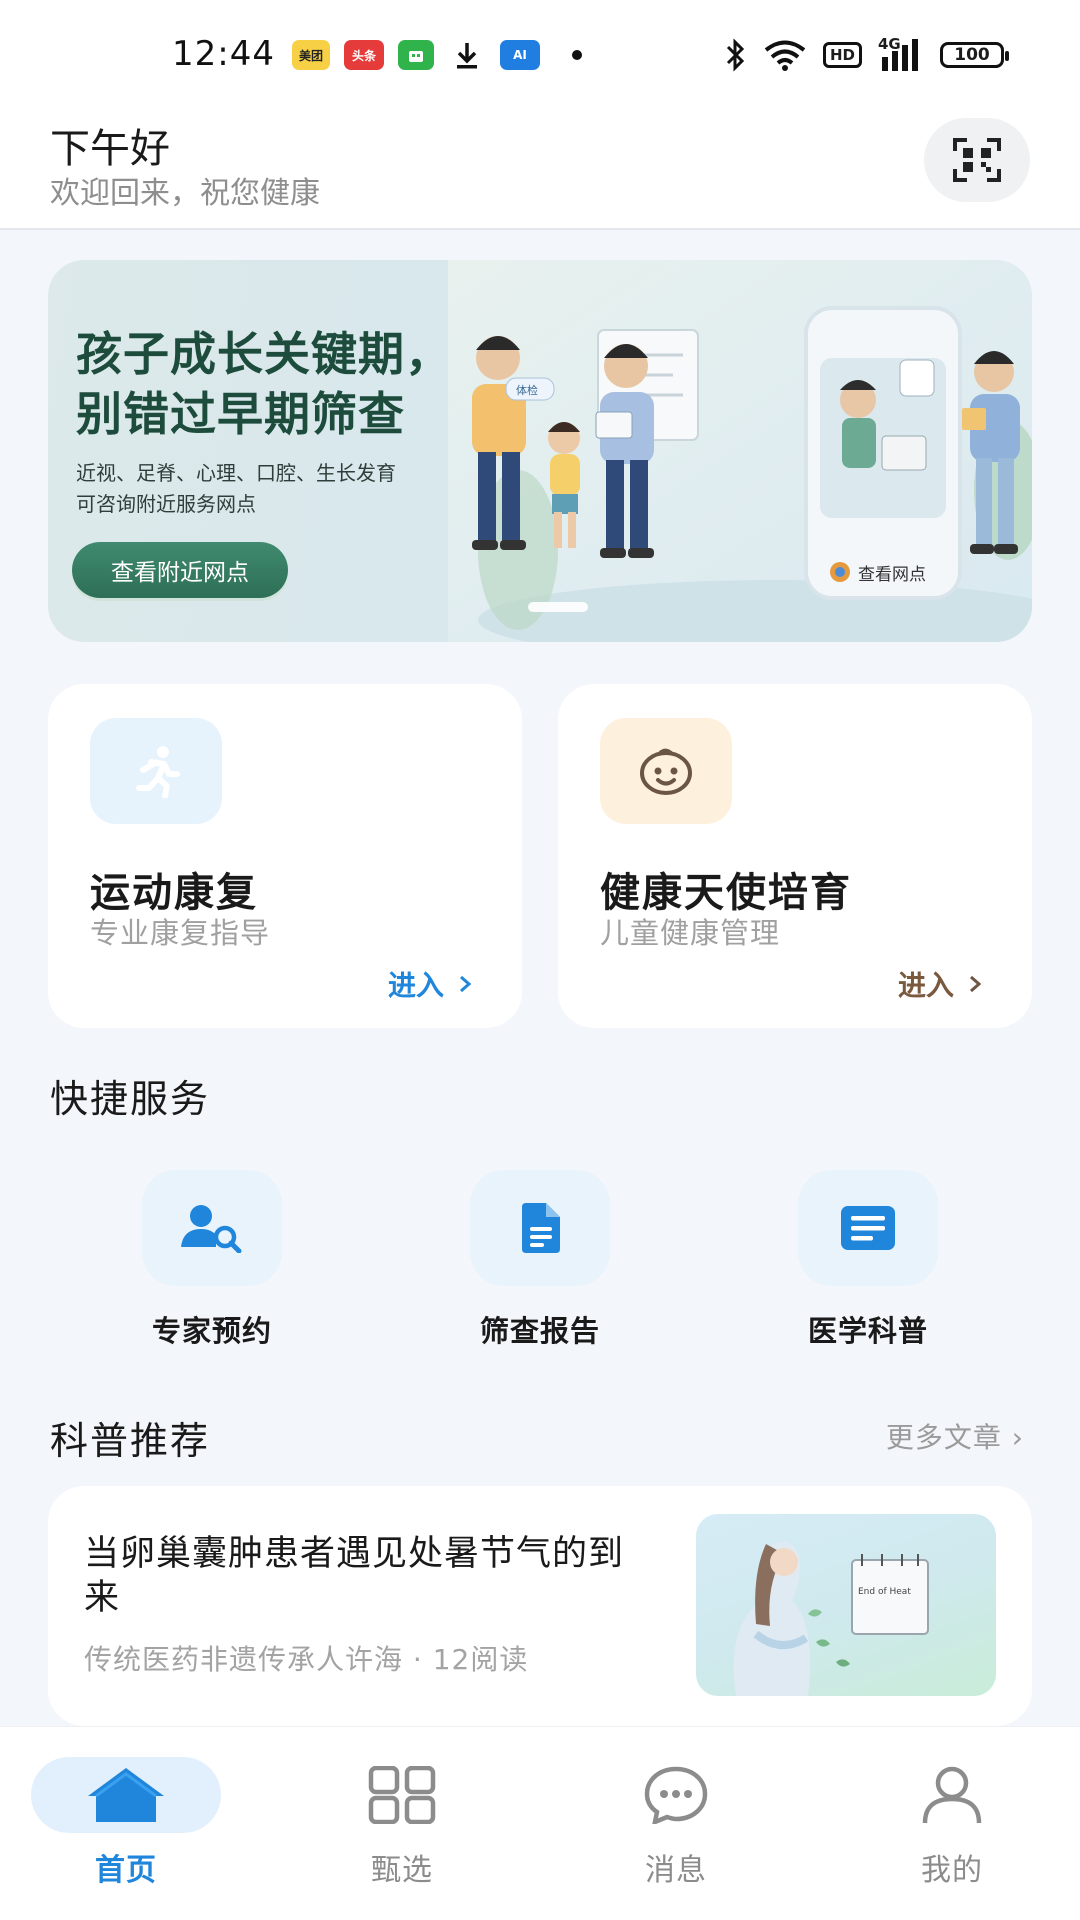 Image resolution: width=1080 pixels, height=1920 pixels. What do you see at coordinates (901, 53) in the screenshot?
I see `cellular-icon: 4G` at bounding box center [901, 53].